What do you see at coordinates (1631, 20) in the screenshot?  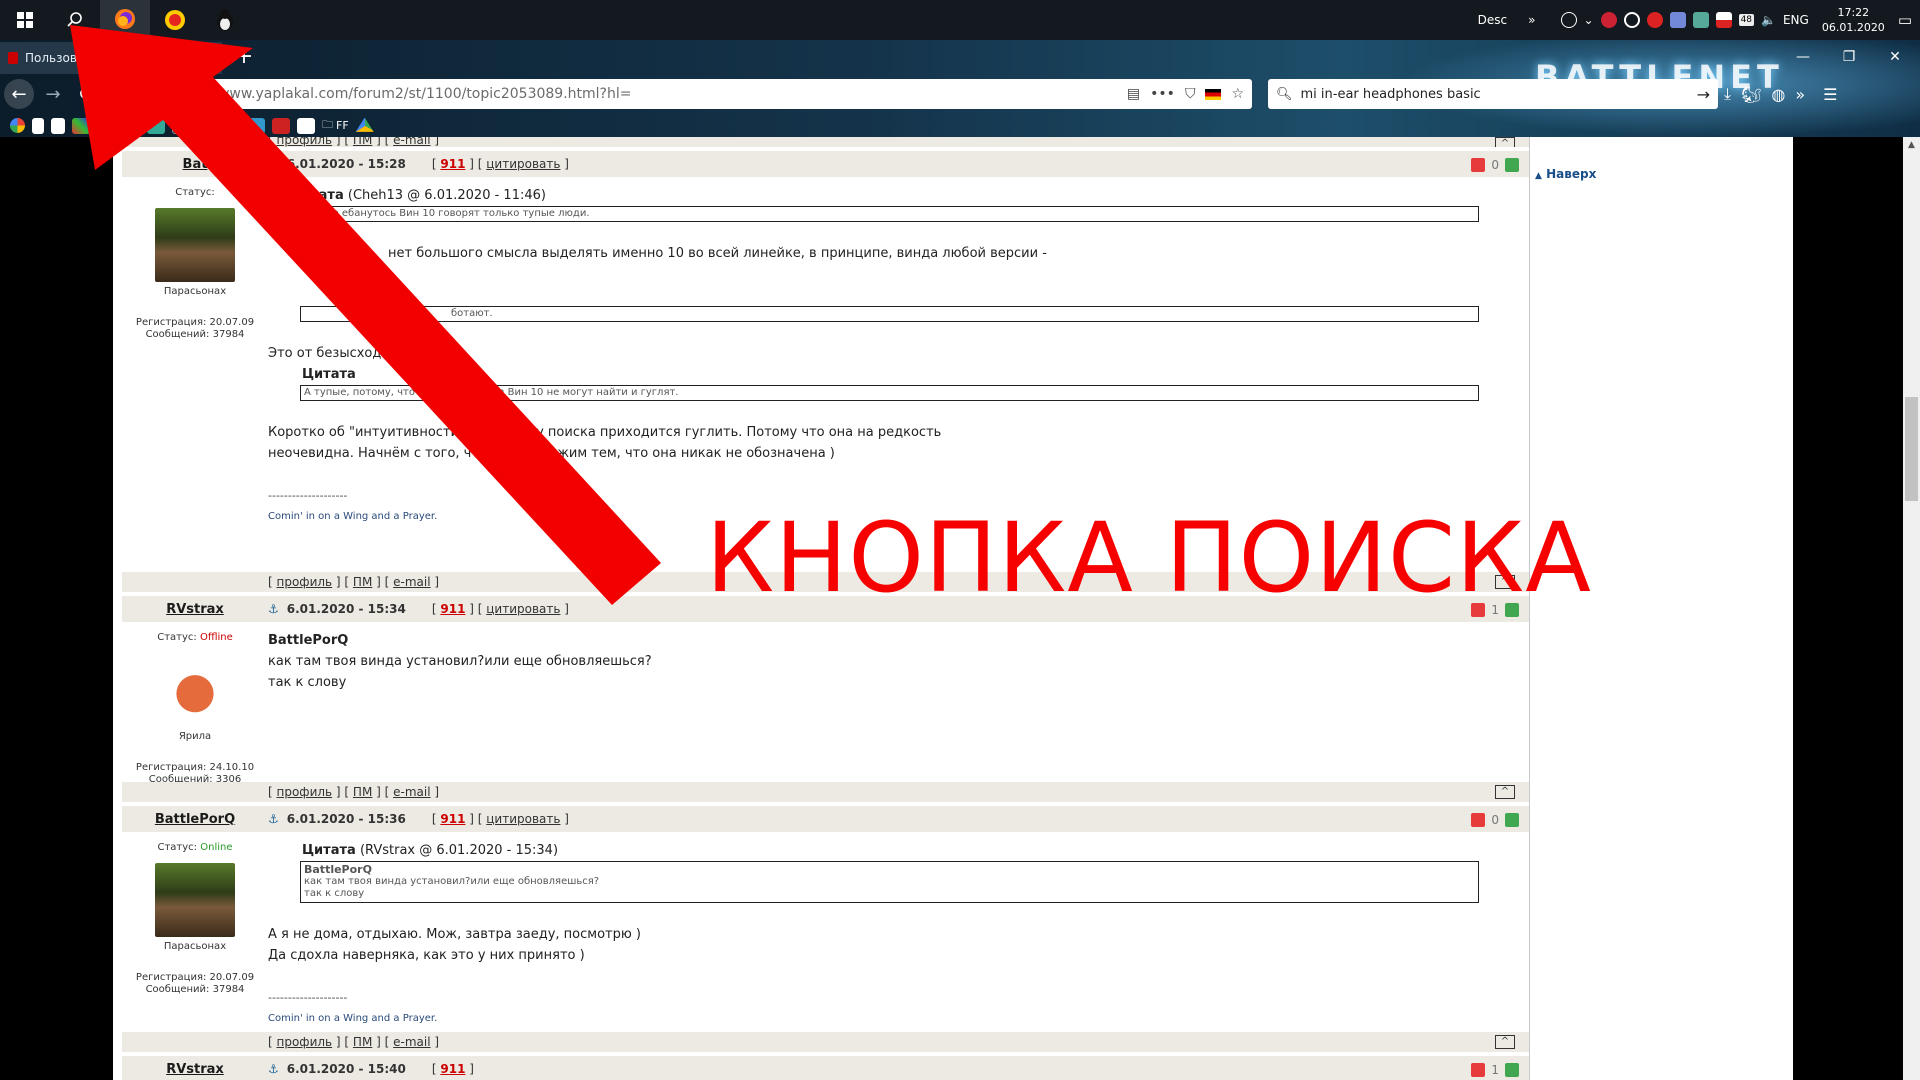 I see `tray-power-icon` at bounding box center [1631, 20].